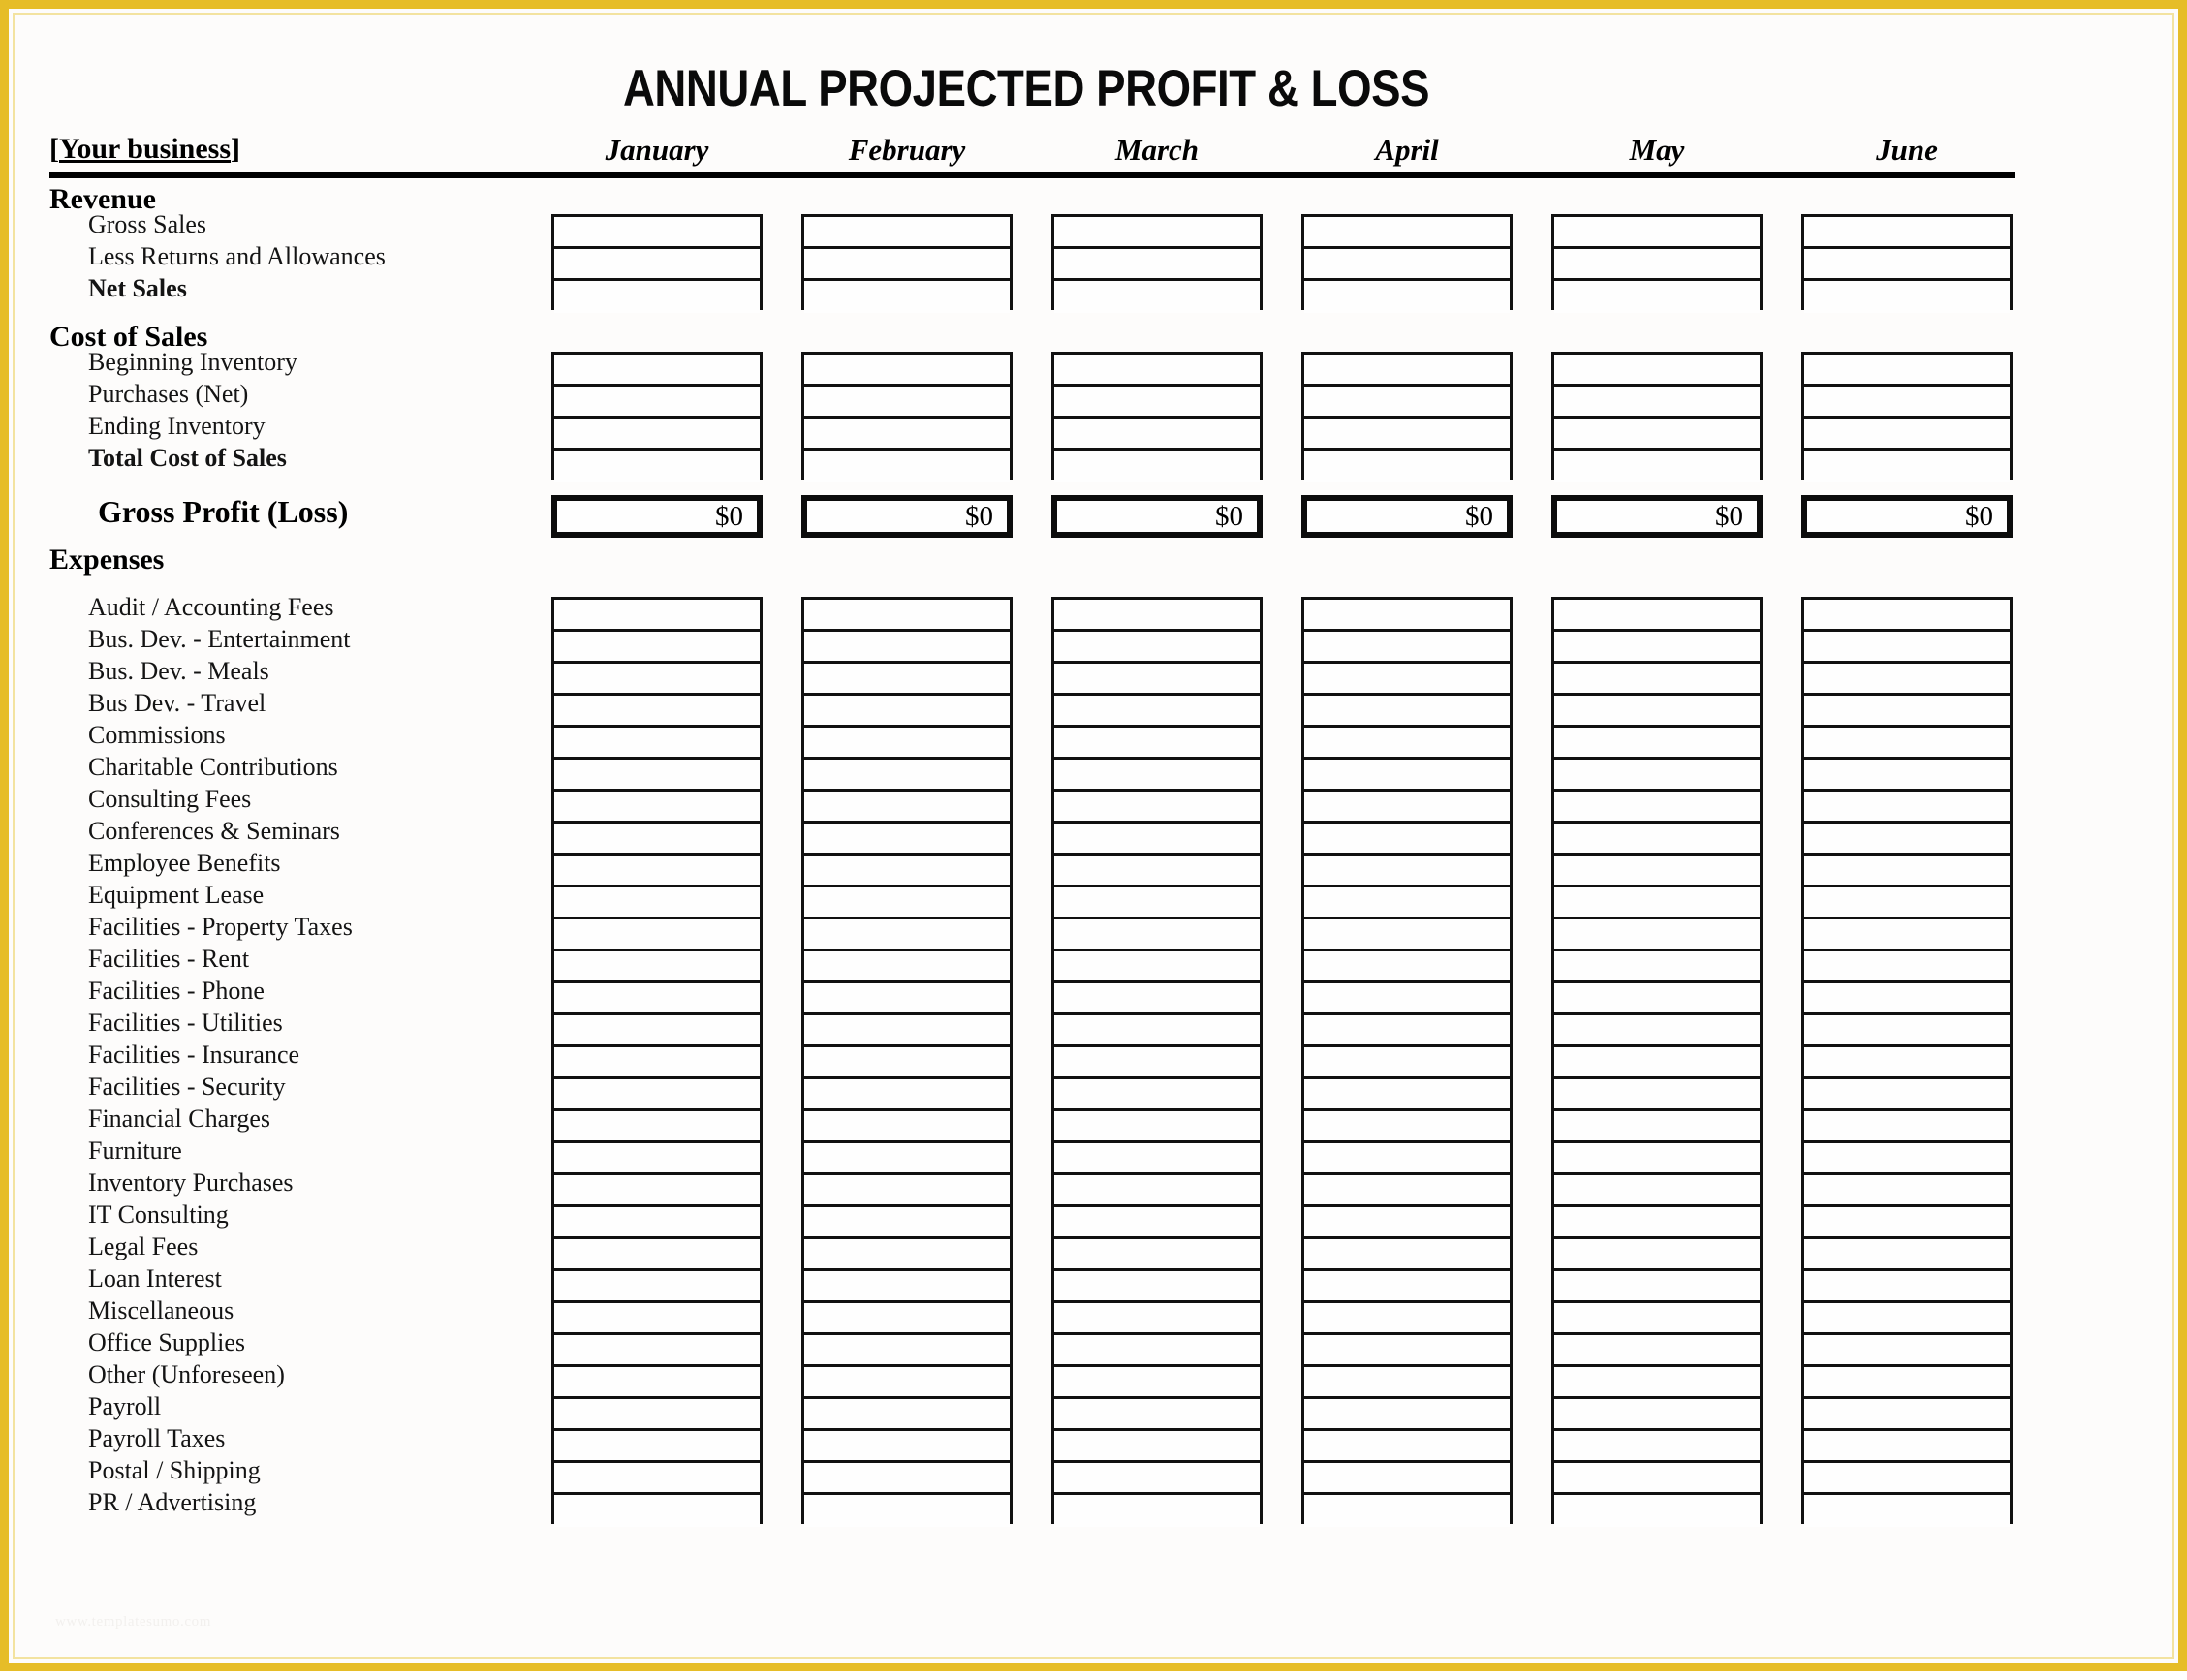 This screenshot has height=1680, width=2187. Describe the element at coordinates (144, 149) in the screenshot. I see `business-name-field: [Your business]` at that location.